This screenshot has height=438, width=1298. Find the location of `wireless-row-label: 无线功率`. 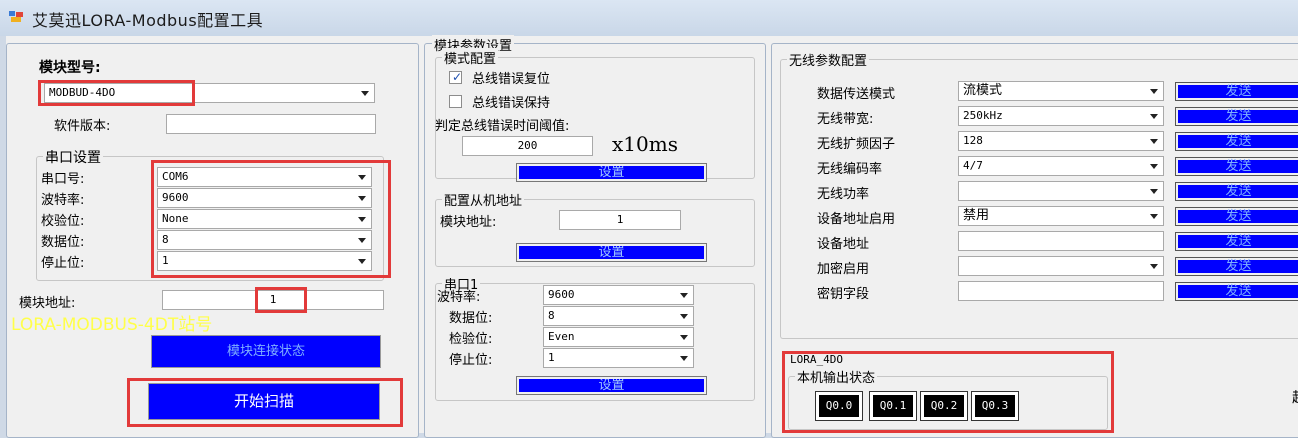

wireless-row-label: 无线功率 is located at coordinates (843, 194).